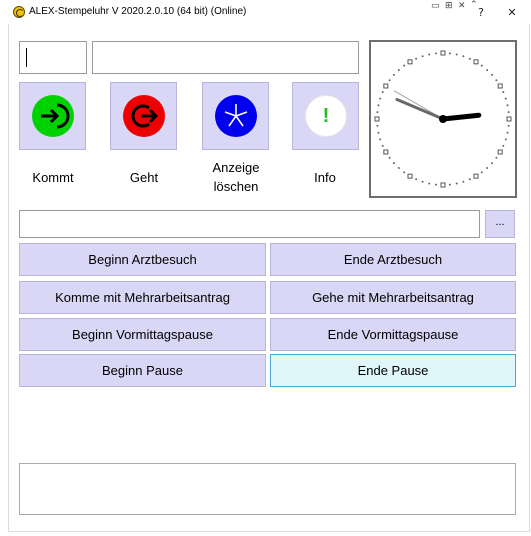 This screenshot has height=536, width=531. I want to click on anzeige-loeschen-label: Anzeige löschen, so click(236, 177).